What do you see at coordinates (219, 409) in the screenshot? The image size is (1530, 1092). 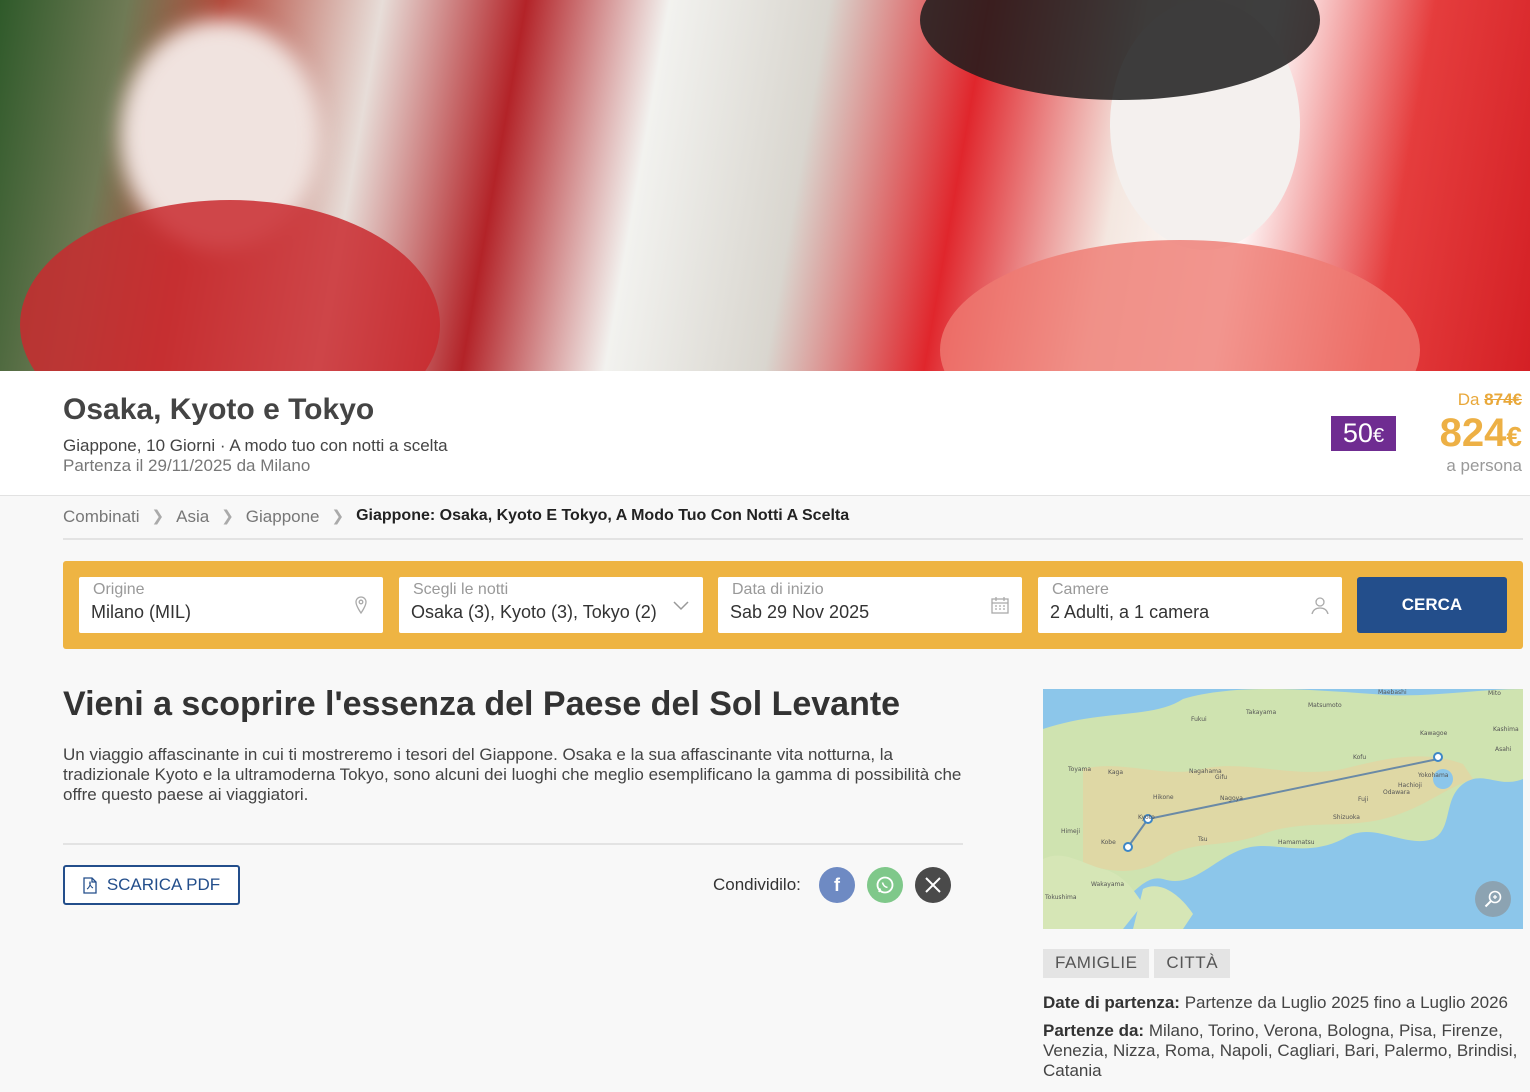 I see `page-title: Osaka, Kyoto e Tokyo` at bounding box center [219, 409].